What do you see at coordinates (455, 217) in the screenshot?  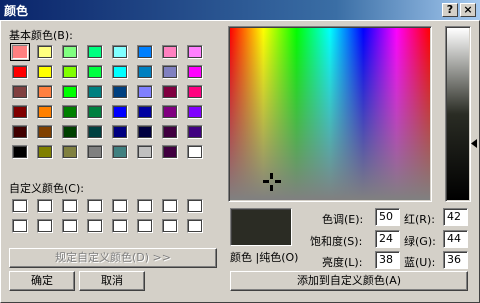 I see `red-field: 42` at bounding box center [455, 217].